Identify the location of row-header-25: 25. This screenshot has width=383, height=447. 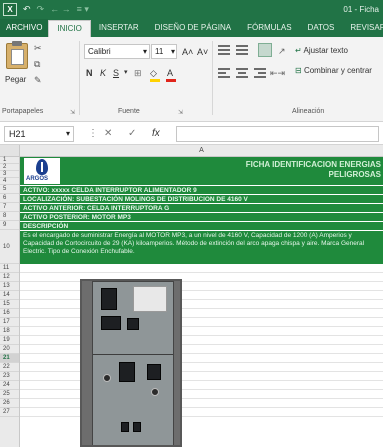
(9, 394).